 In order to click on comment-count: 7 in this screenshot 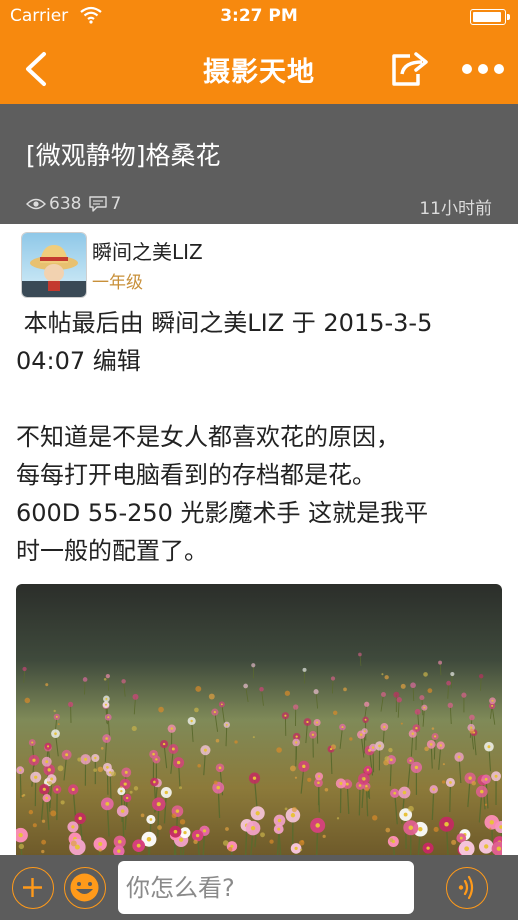, I will do `click(116, 204)`.